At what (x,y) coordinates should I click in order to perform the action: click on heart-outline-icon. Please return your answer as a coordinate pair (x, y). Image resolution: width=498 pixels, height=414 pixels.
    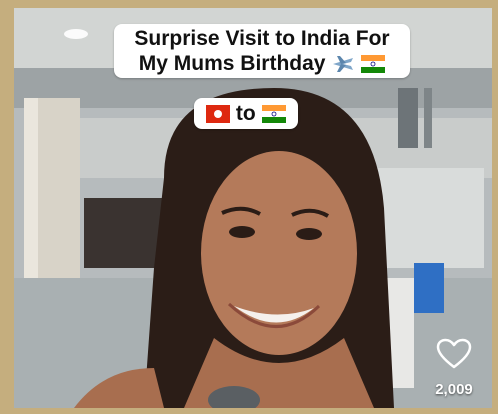
    Looking at the image, I should click on (454, 354).